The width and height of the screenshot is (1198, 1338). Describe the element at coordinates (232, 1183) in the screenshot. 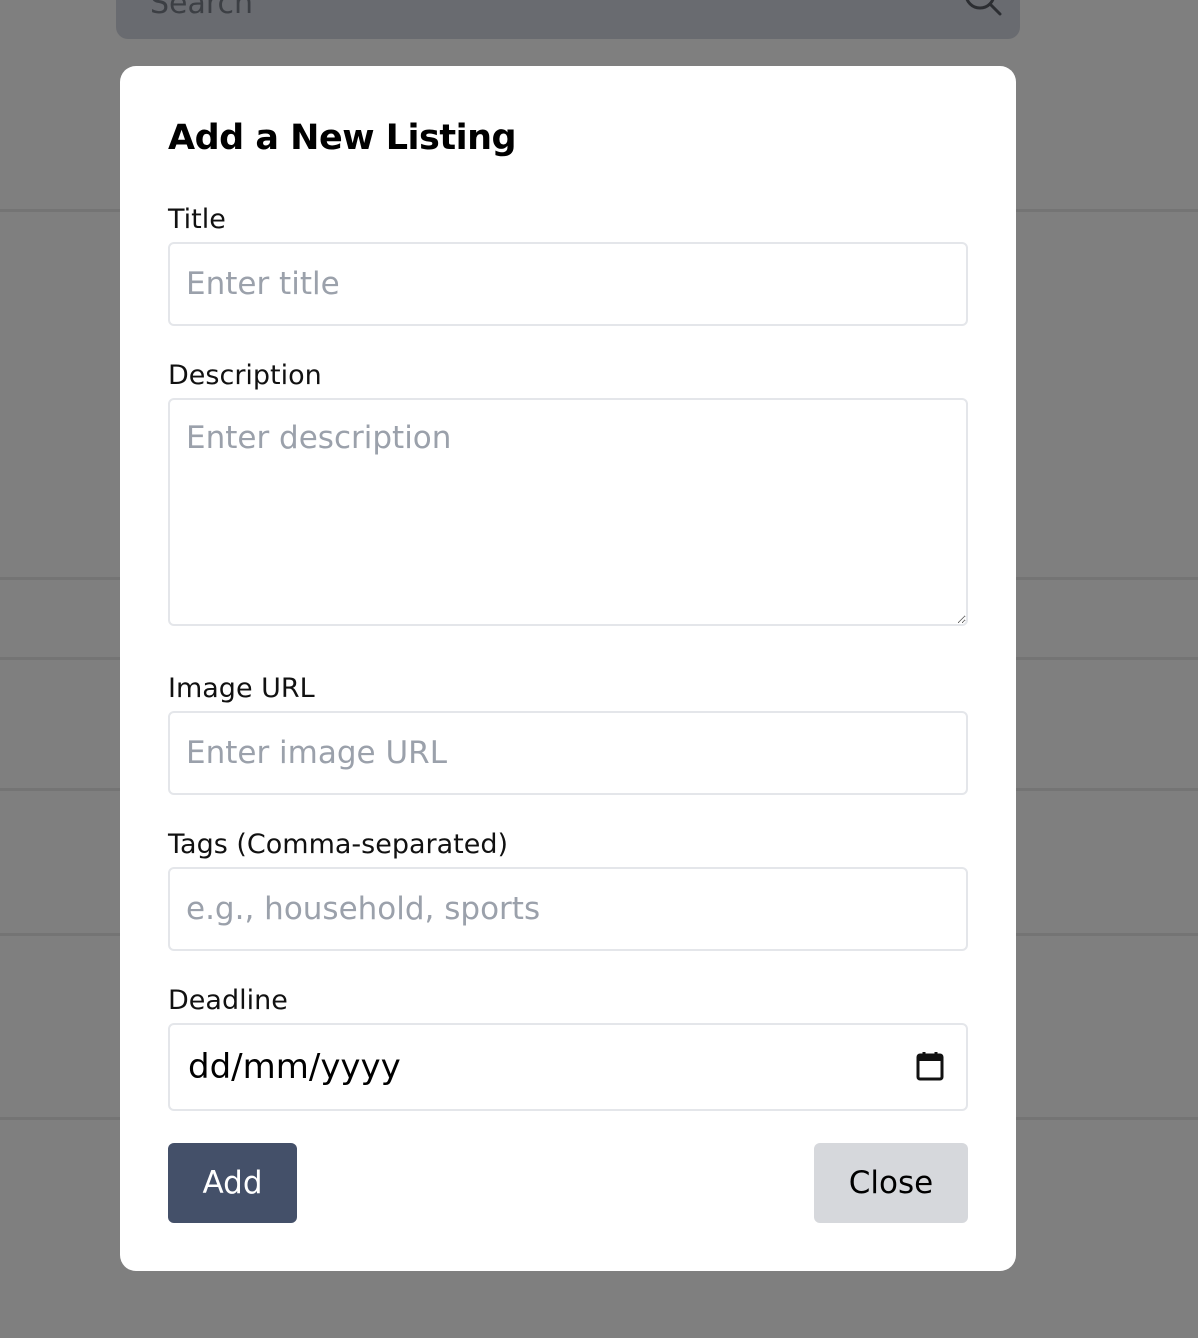

I see `add-button: Add` at that location.